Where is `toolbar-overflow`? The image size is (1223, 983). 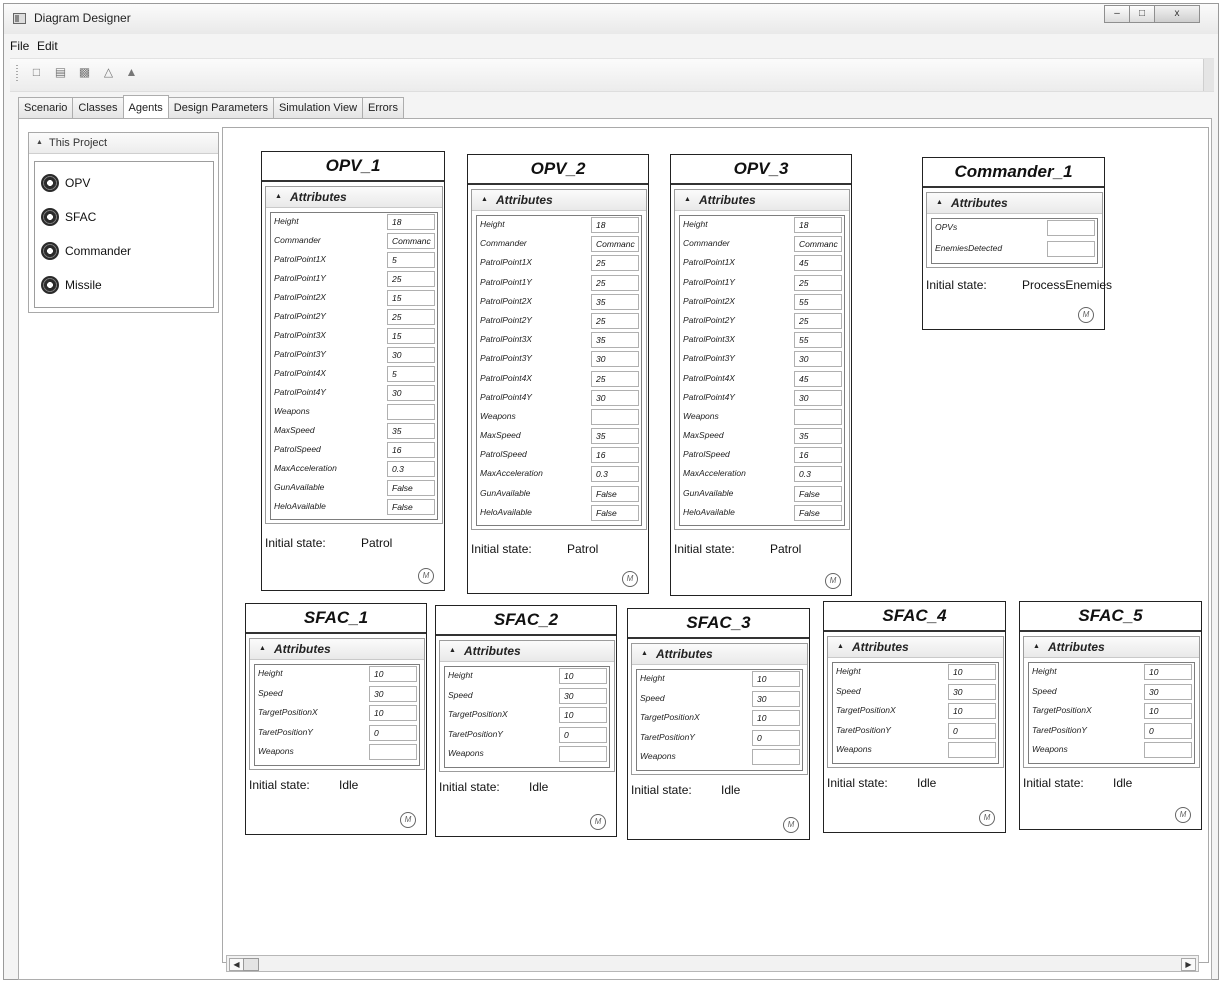
toolbar-overflow is located at coordinates (1208, 75).